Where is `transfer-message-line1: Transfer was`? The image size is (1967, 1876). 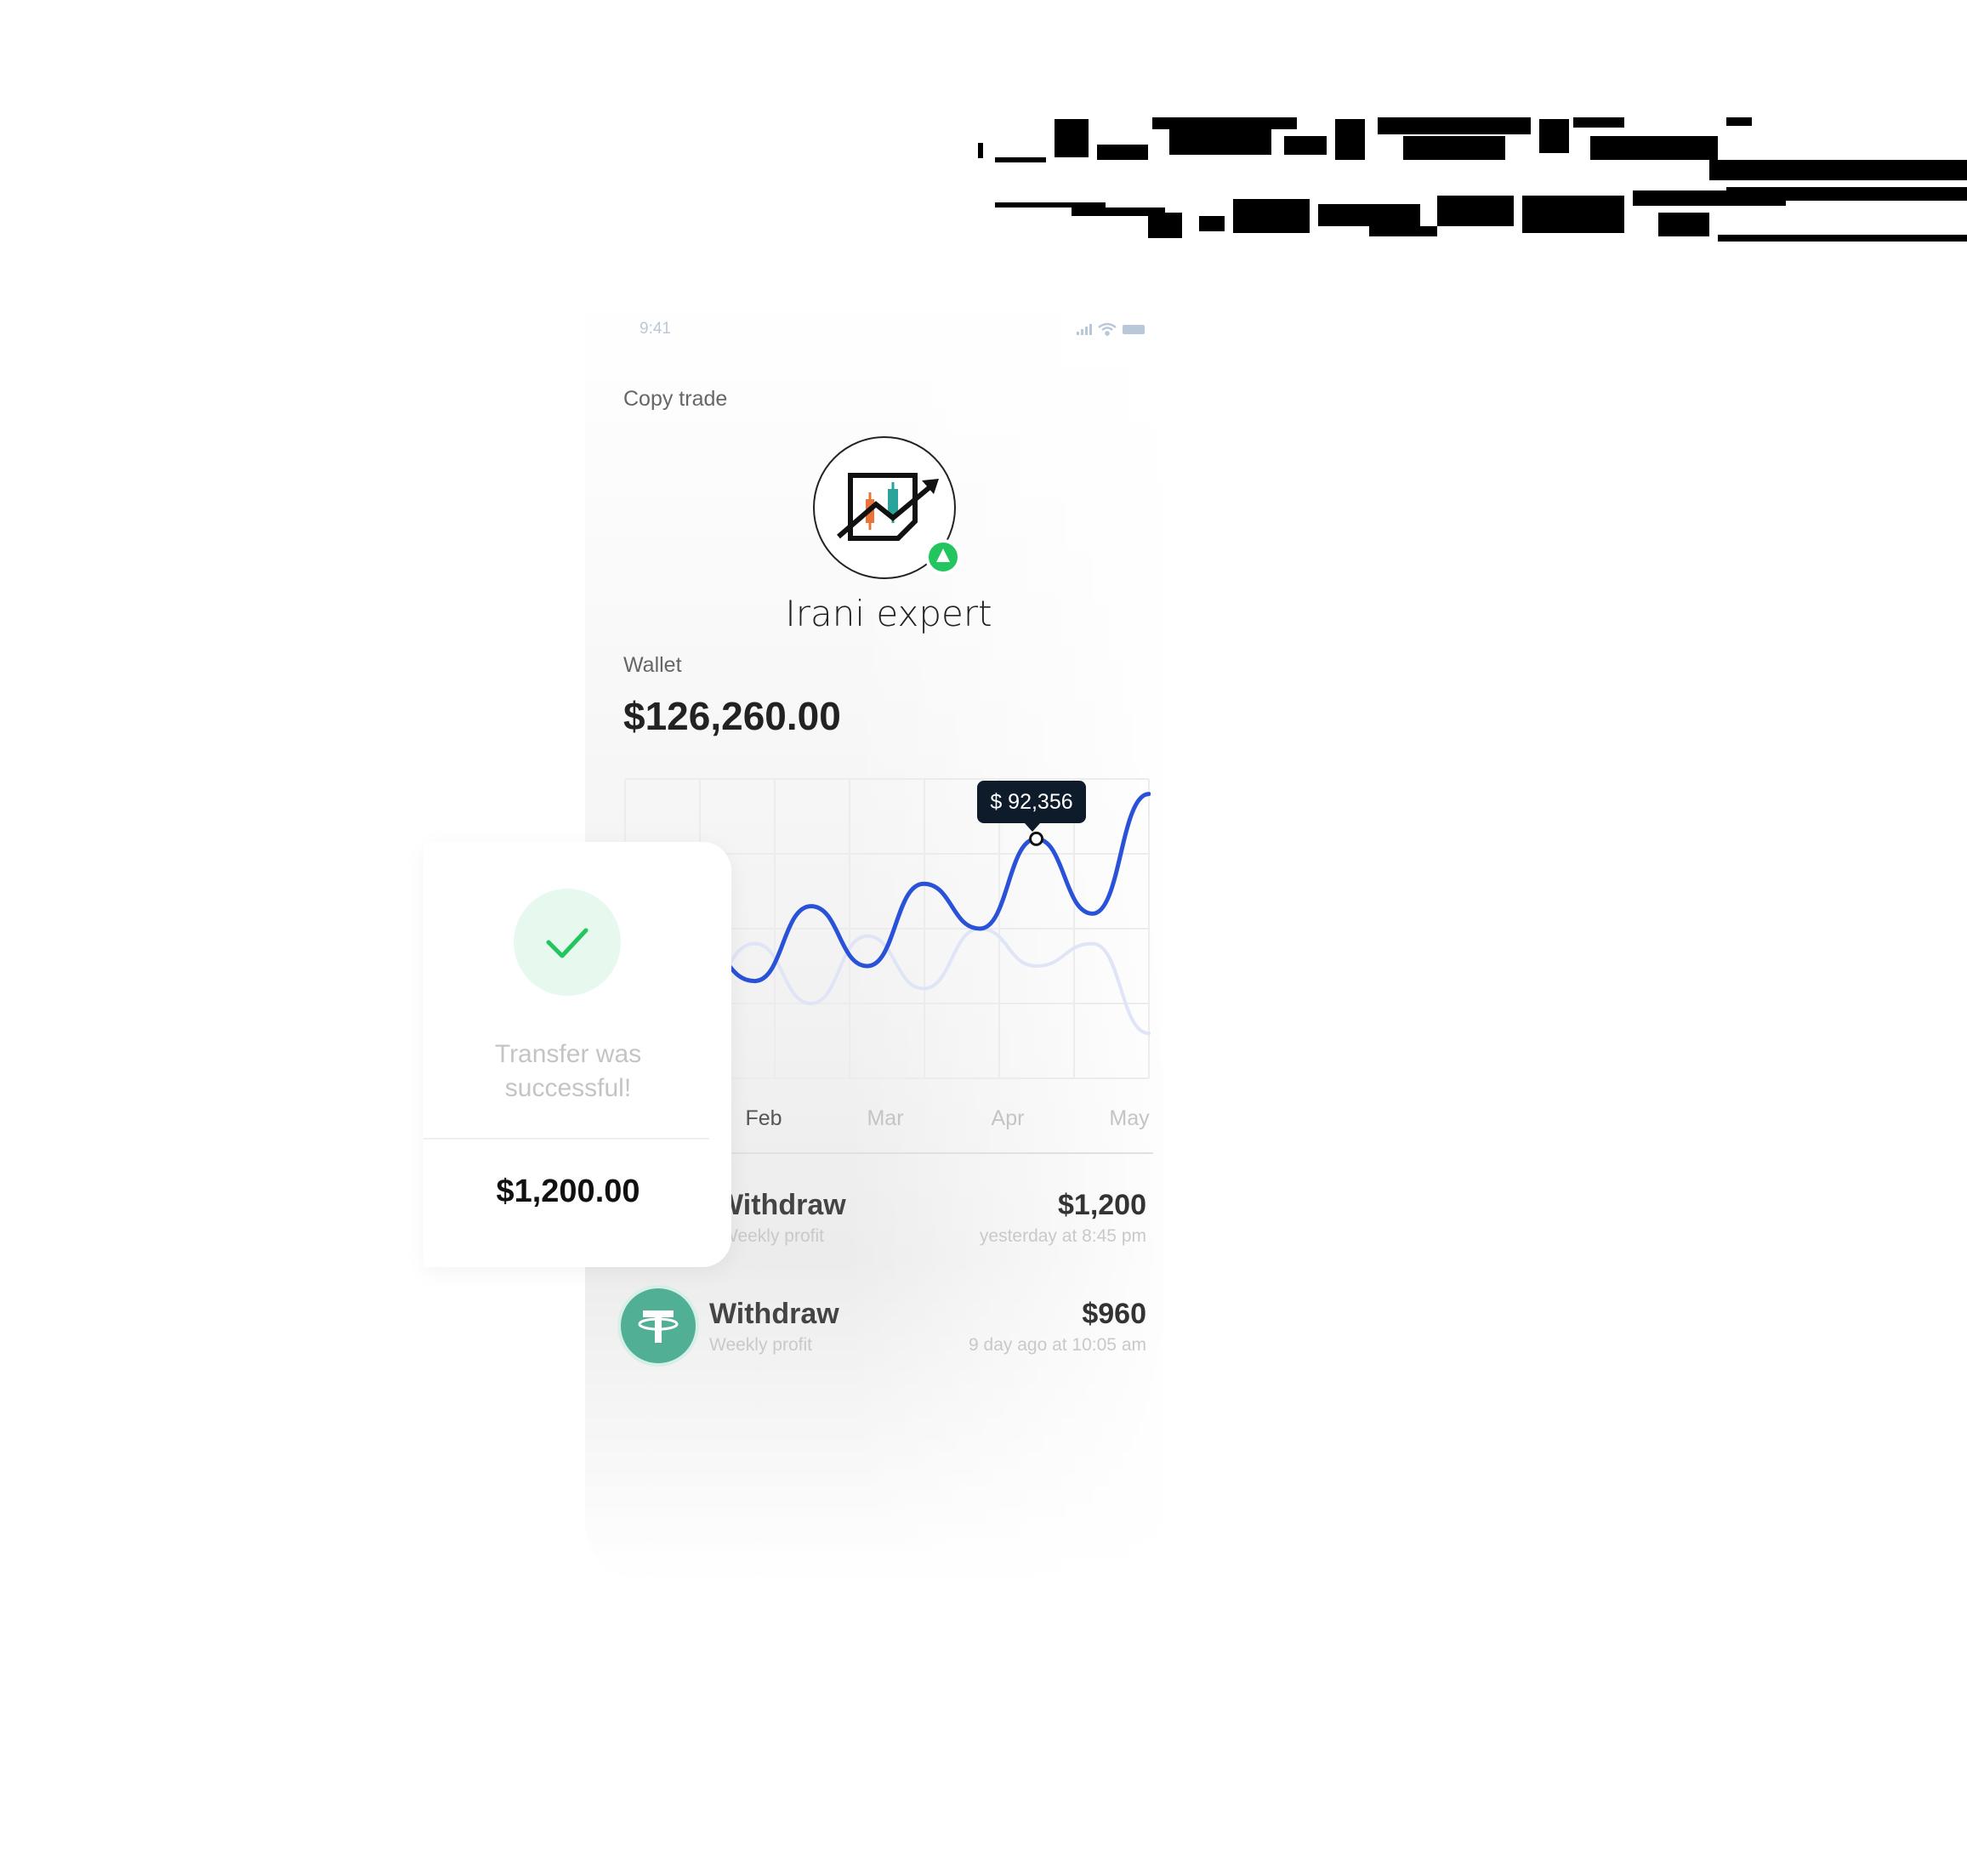 transfer-message-line1: Transfer was is located at coordinates (568, 1054).